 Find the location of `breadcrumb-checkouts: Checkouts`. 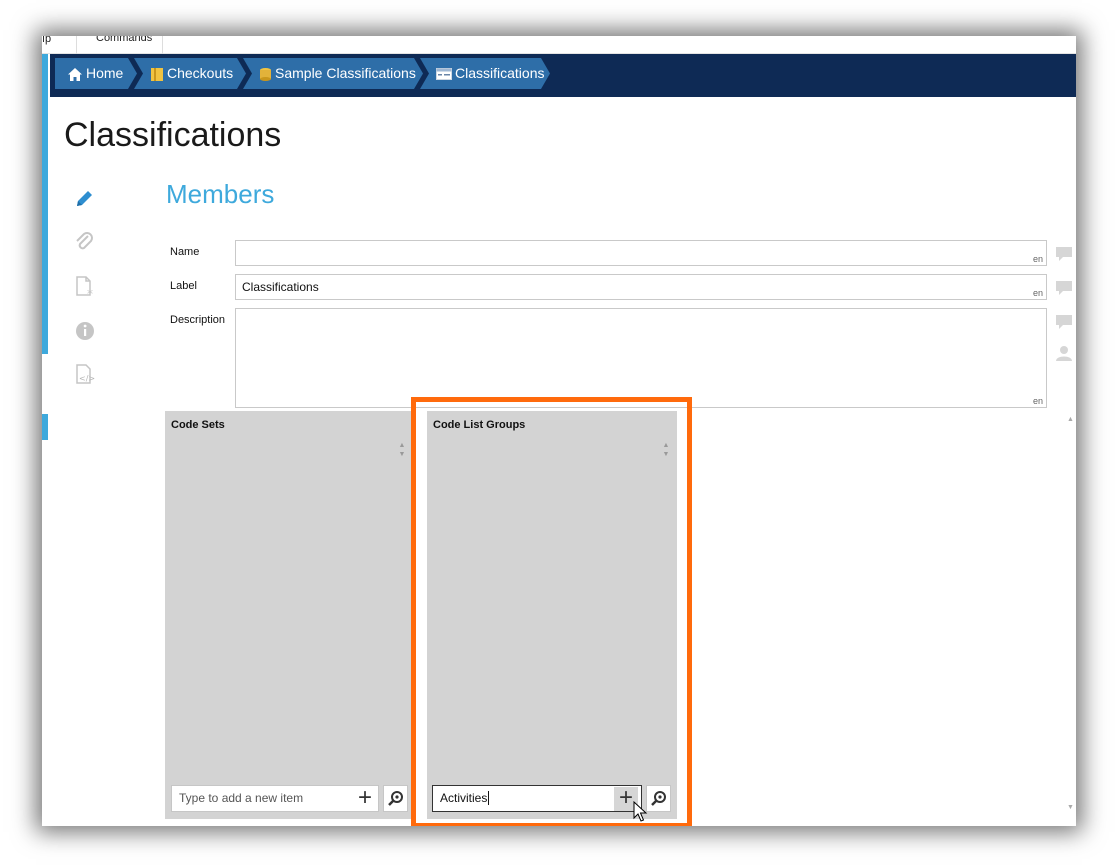

breadcrumb-checkouts: Checkouts is located at coordinates (190, 73).